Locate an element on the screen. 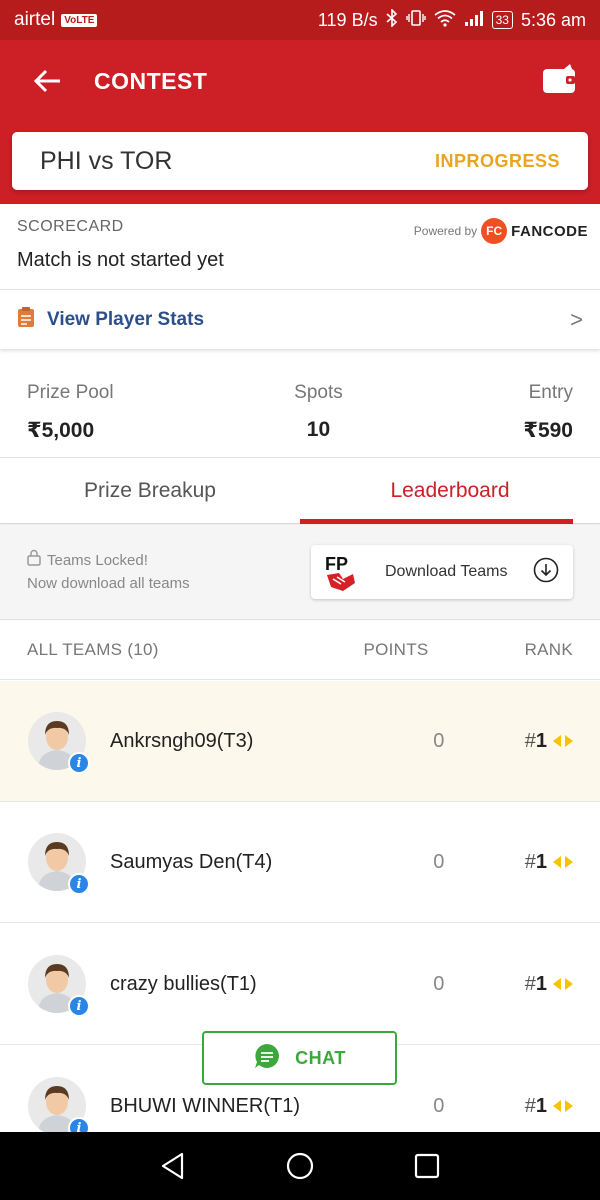 The height and width of the screenshot is (1200, 600). download-teams-button: FP Download Teams is located at coordinates (442, 572).